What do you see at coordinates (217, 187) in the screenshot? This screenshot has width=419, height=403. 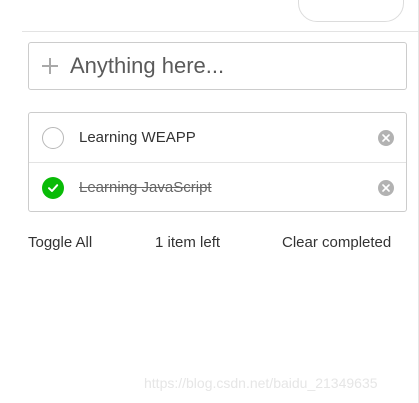 I see `todo-item: Learning JavaScript` at bounding box center [217, 187].